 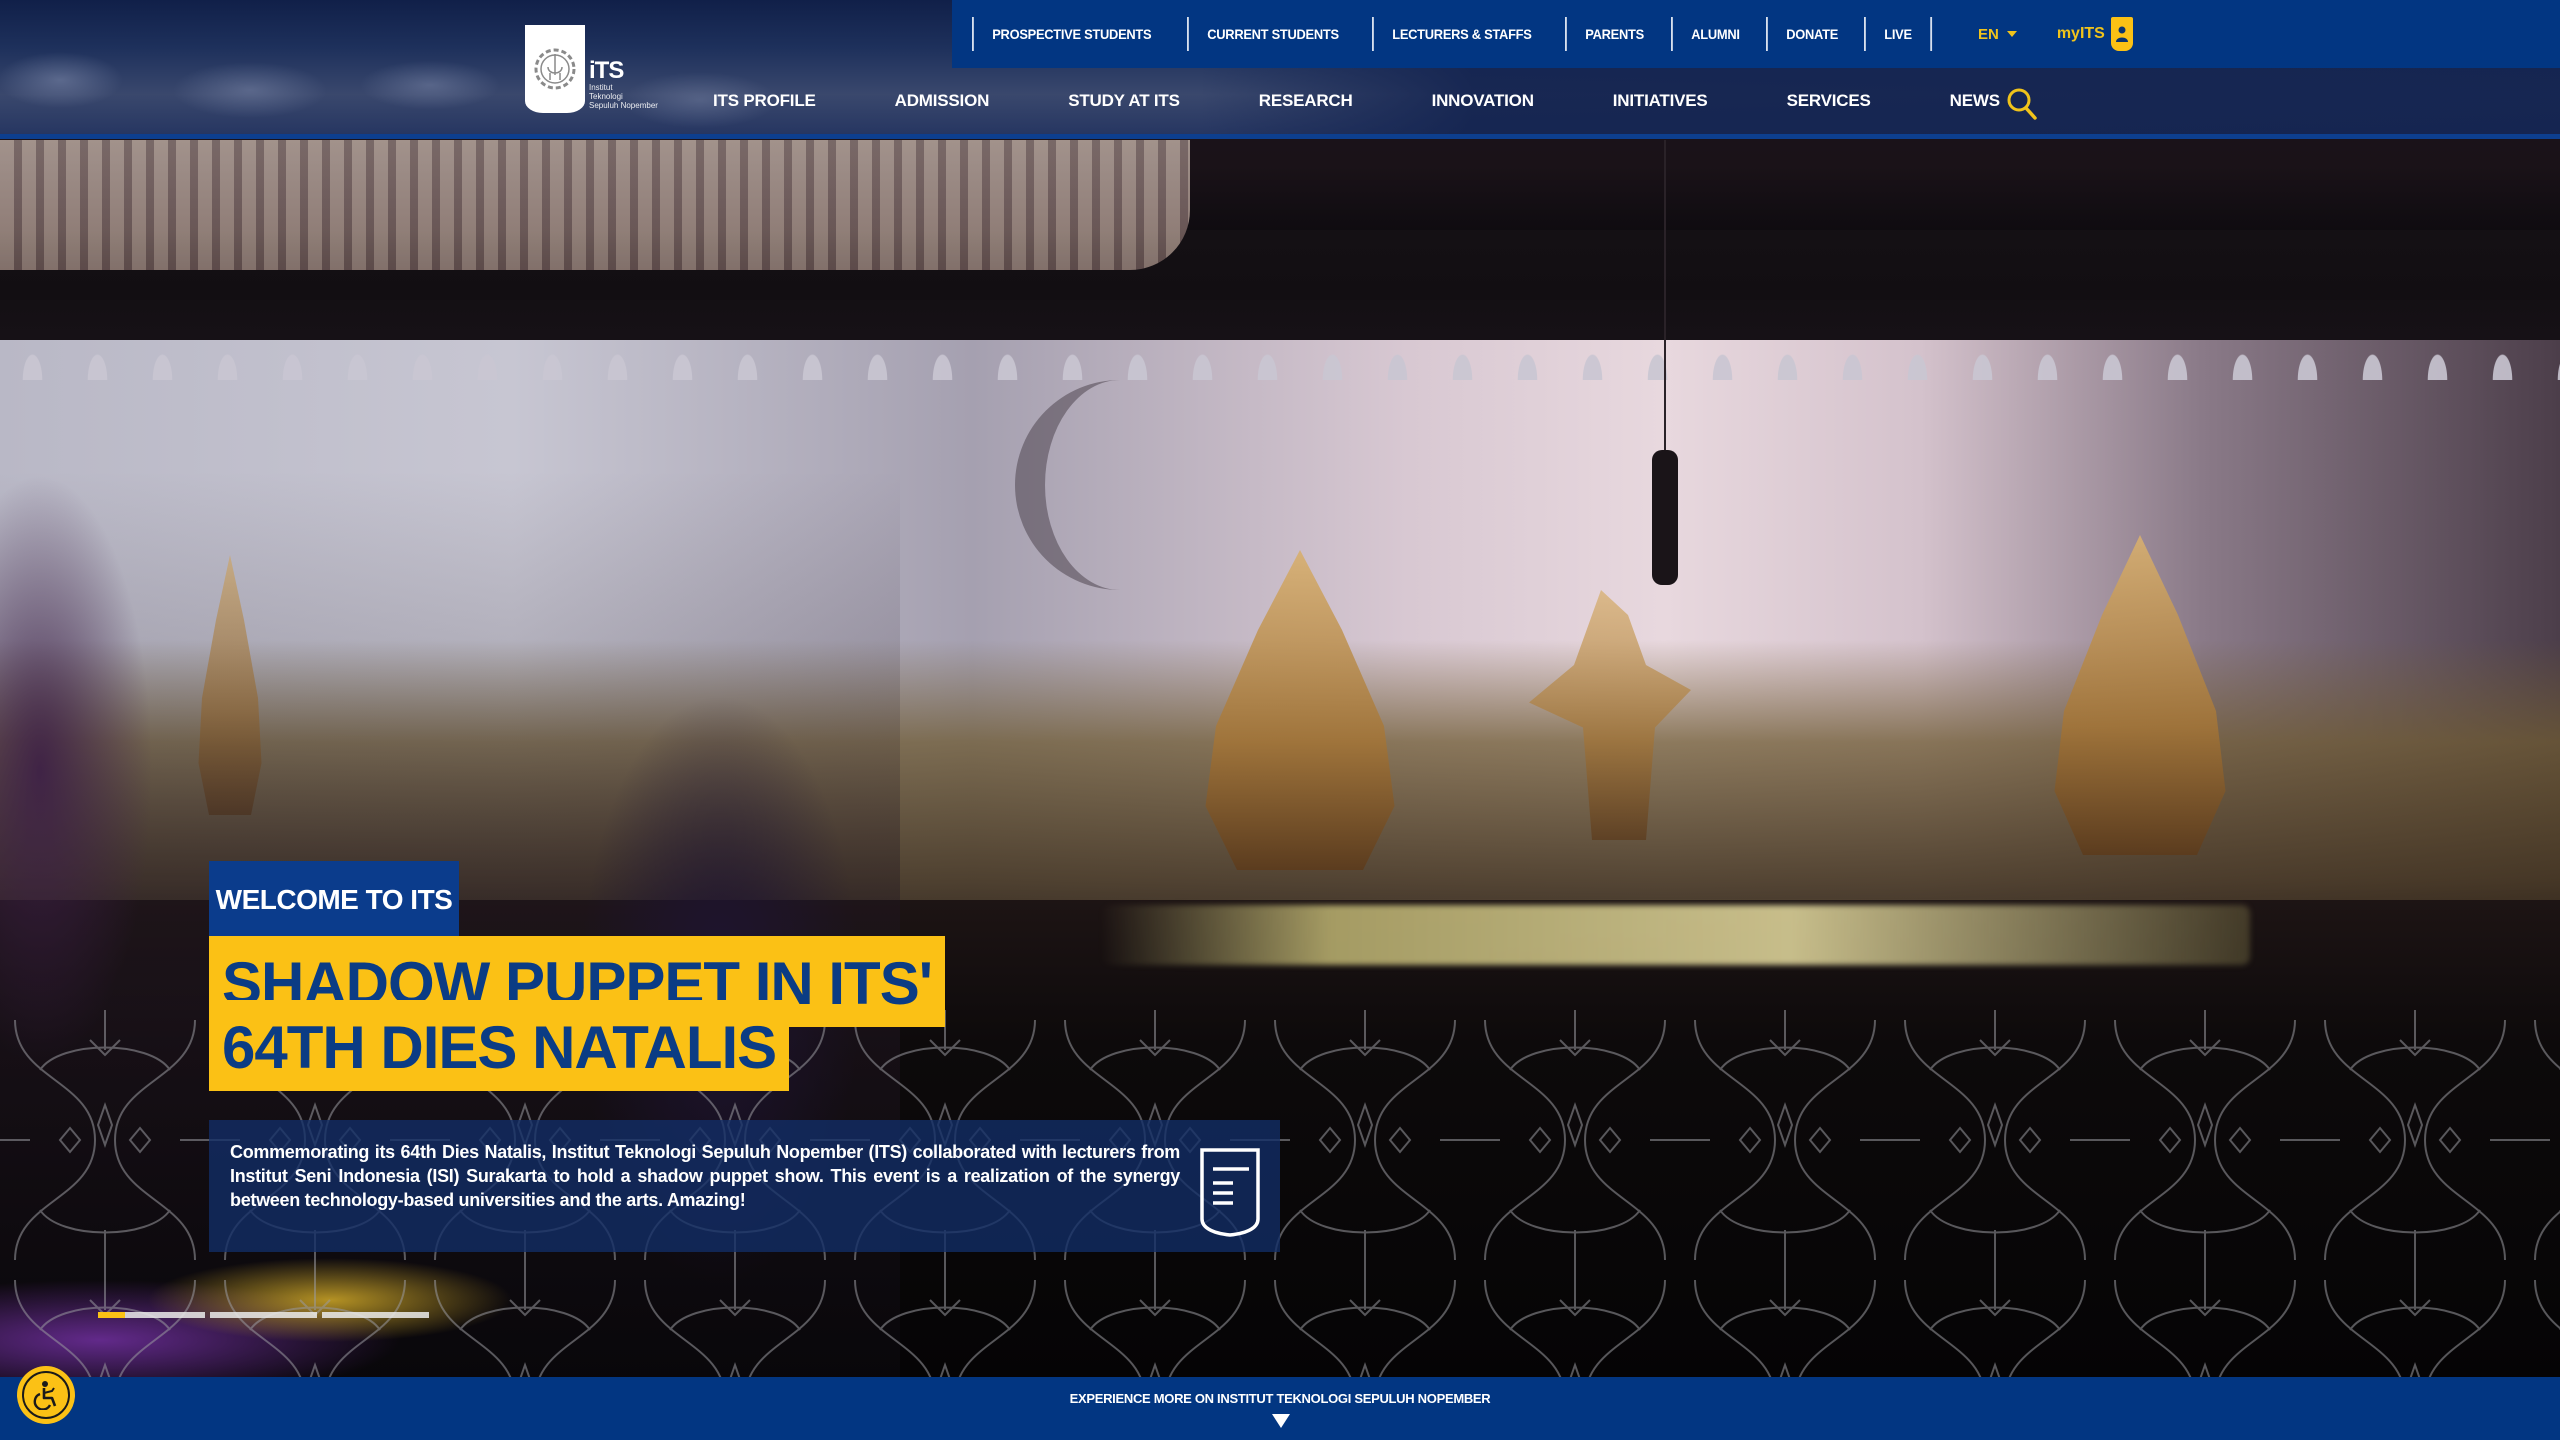 I want to click on link-donate: DONATE, so click(x=1810, y=34).